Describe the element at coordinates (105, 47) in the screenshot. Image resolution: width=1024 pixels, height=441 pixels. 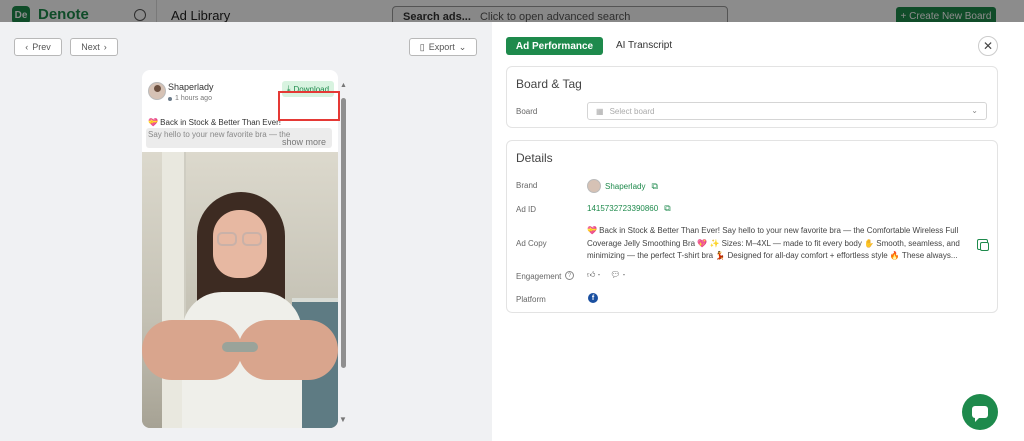
I see `chevron-right-icon: ›` at that location.